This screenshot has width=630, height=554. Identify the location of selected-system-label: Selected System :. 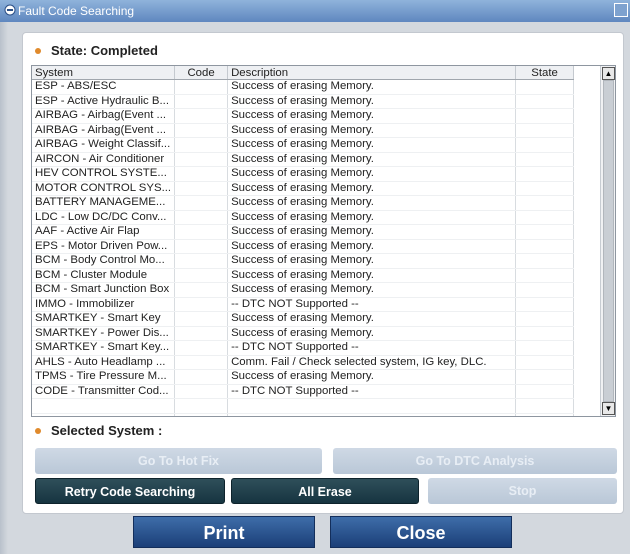
(107, 430).